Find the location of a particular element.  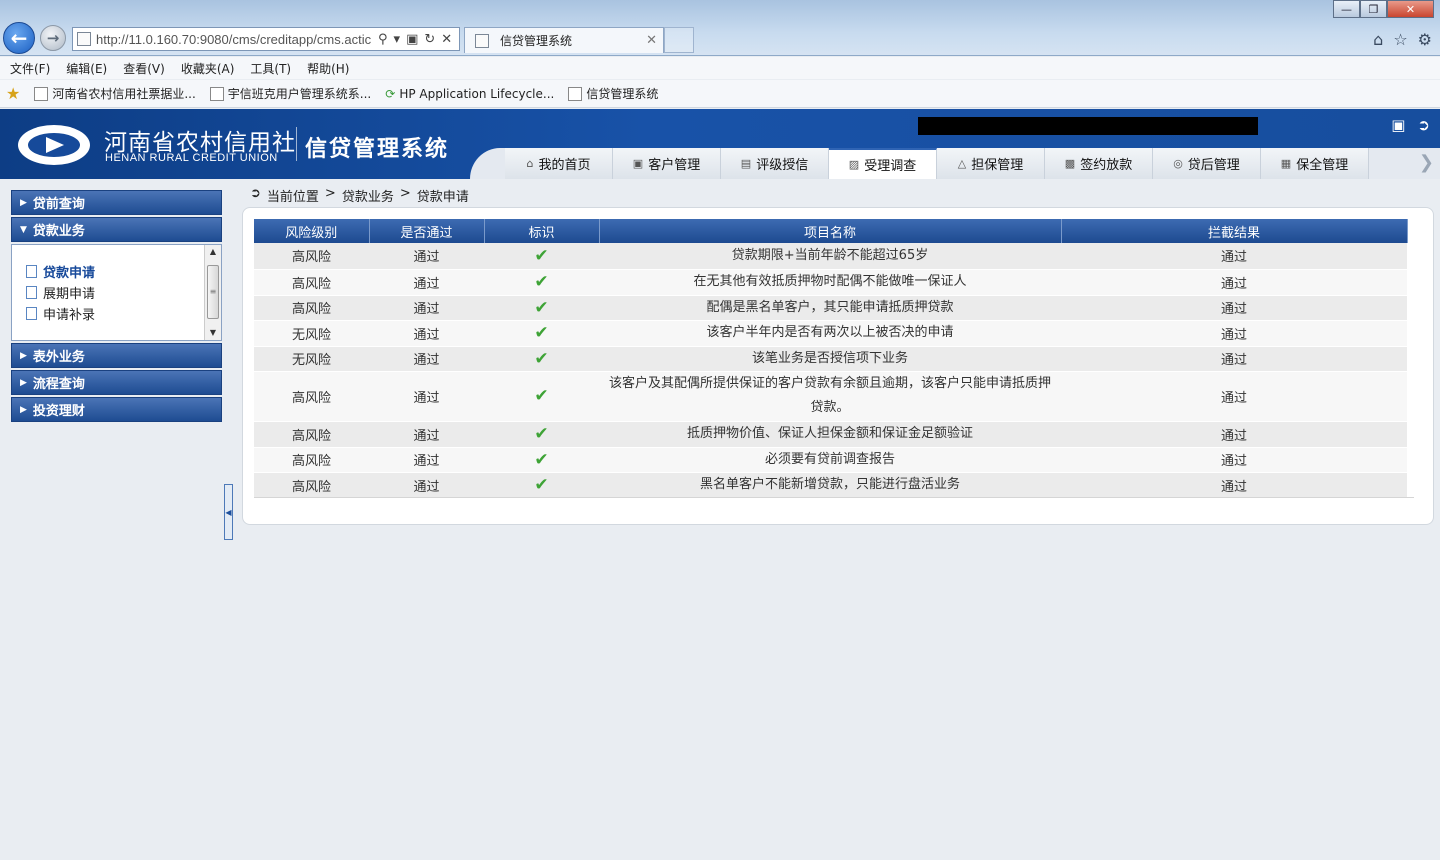

nav-tab-home: ⌂ 我的首页 is located at coordinates (559, 163).